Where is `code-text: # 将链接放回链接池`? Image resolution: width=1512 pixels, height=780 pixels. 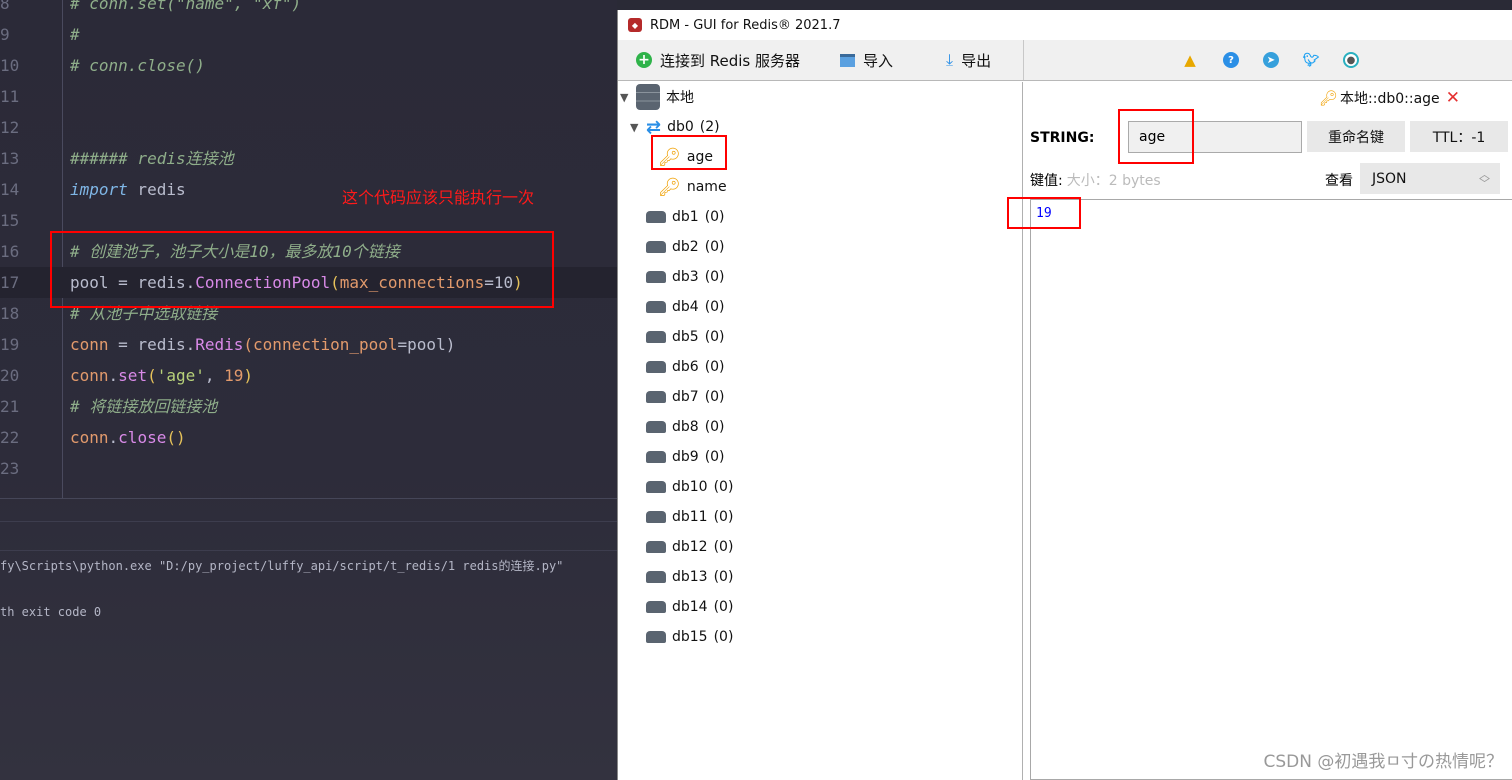
code-text: # 将链接放回链接池 is located at coordinates (143, 406).